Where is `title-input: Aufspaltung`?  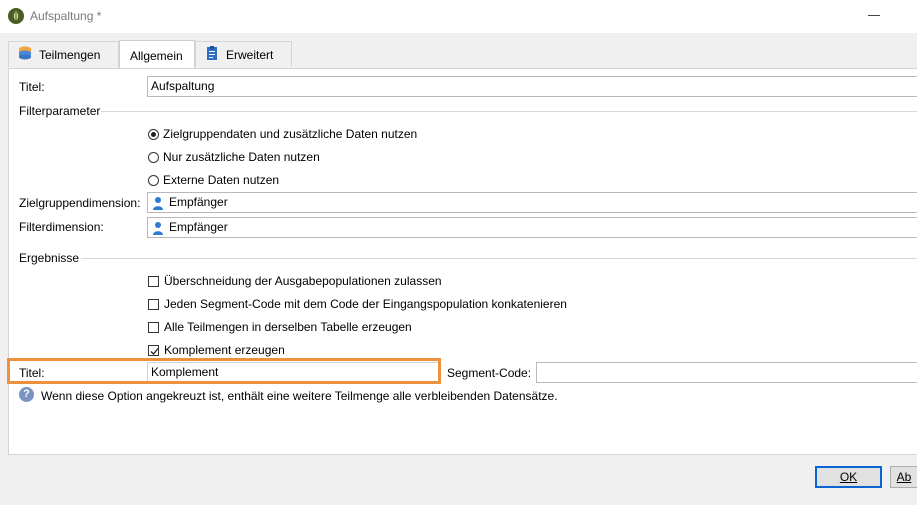
title-input: Aufspaltung is located at coordinates (532, 86).